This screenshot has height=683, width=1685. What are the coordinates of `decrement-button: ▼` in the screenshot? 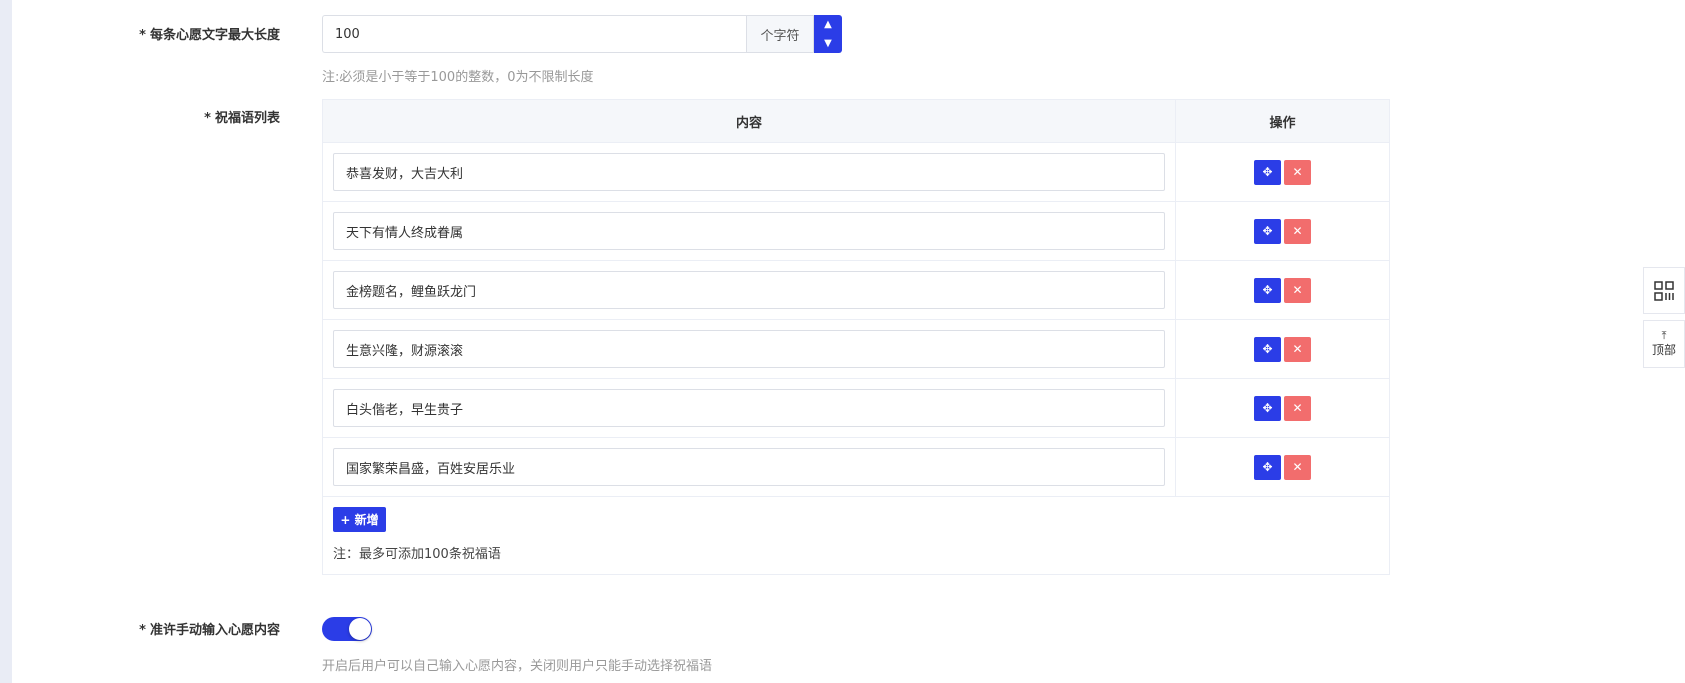 It's located at (828, 43).